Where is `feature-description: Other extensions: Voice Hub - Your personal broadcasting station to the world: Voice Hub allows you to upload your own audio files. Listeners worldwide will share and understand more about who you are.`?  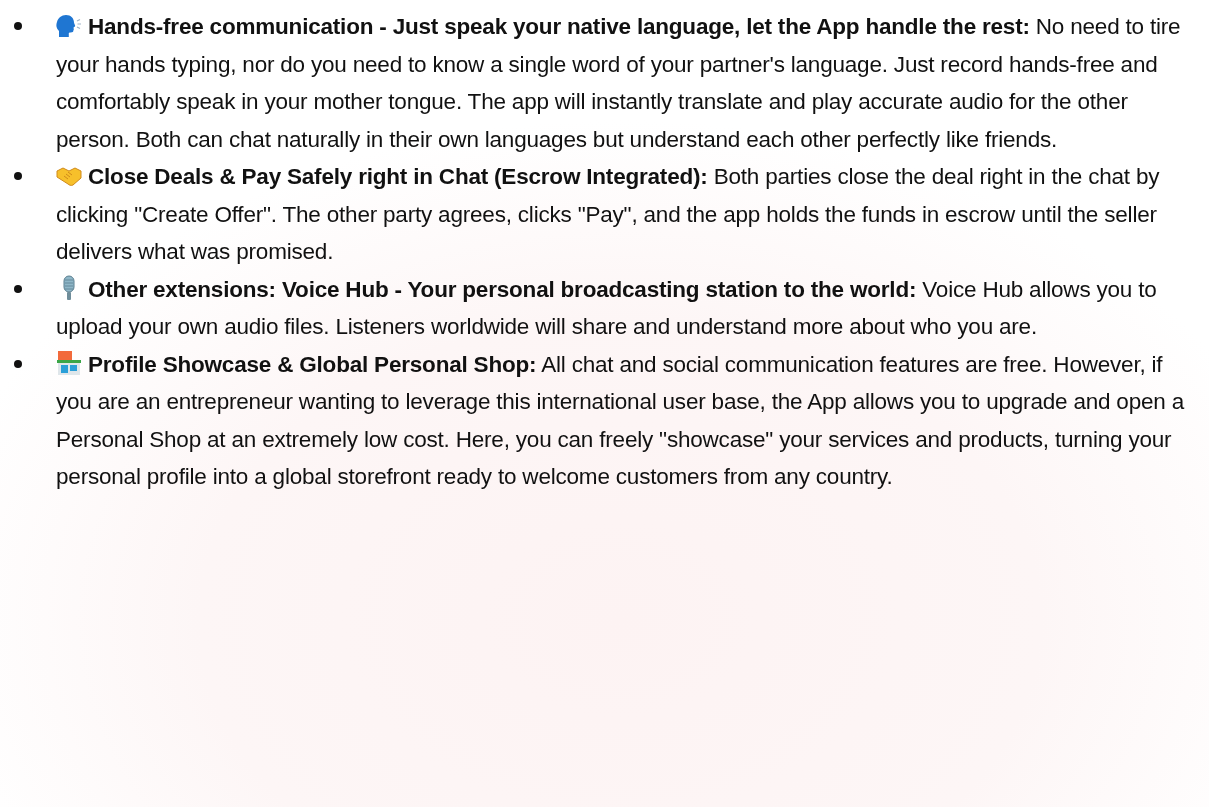 feature-description: Other extensions: Voice Hub - Your personal broadcasting station to the world: Voice Hub allows you to upload your own audio files. Listeners worldwide will share and understand more about who you are. is located at coordinates (607, 307).